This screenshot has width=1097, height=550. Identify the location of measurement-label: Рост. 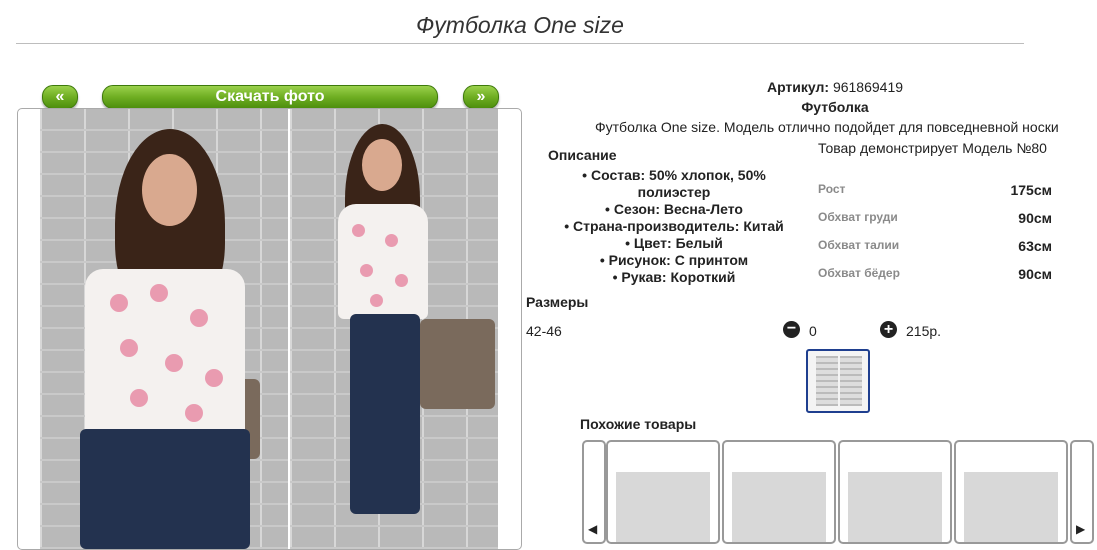
(832, 189).